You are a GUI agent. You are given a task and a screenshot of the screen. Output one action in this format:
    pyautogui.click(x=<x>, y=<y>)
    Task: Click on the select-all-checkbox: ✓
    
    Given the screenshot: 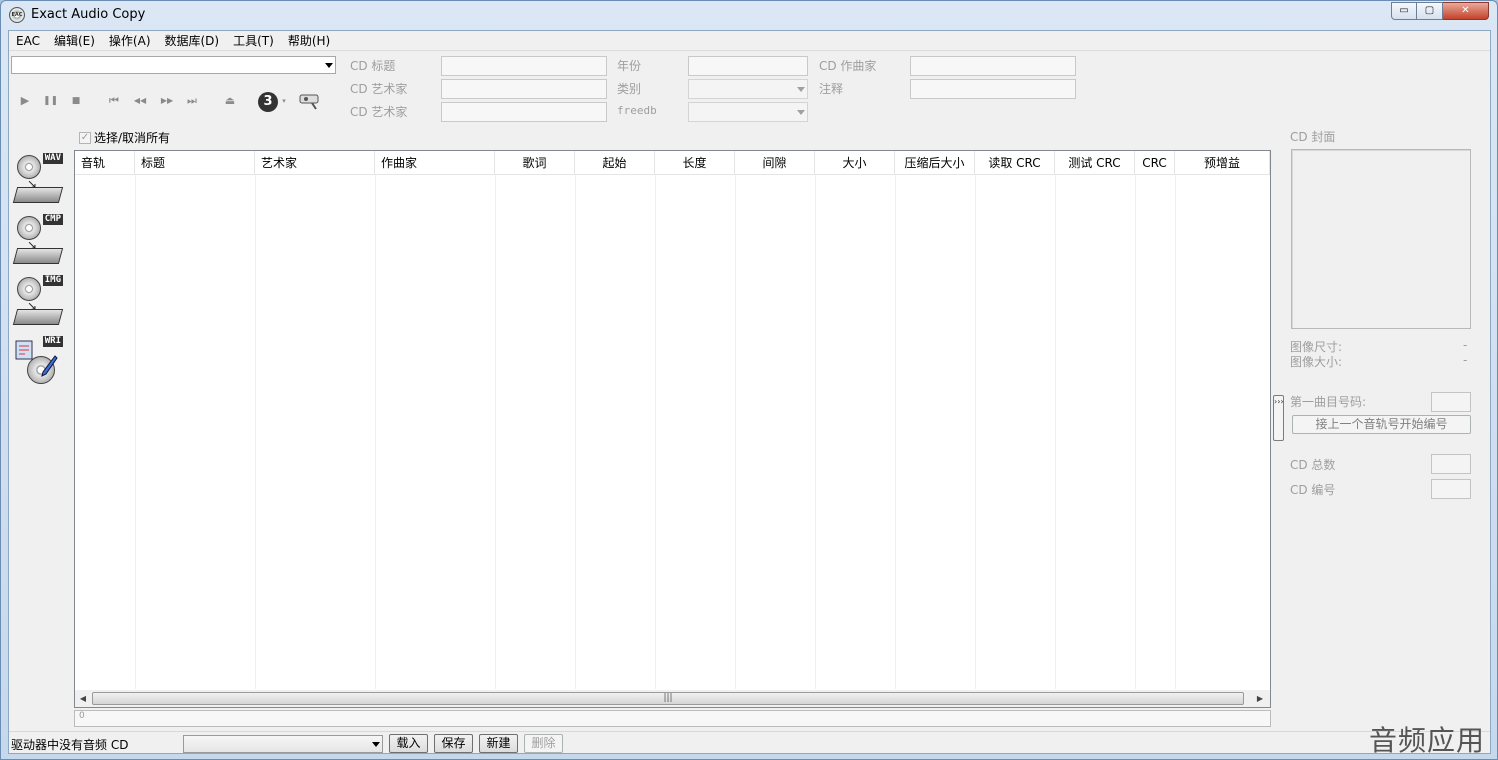 What is the action you would take?
    pyautogui.click(x=85, y=137)
    